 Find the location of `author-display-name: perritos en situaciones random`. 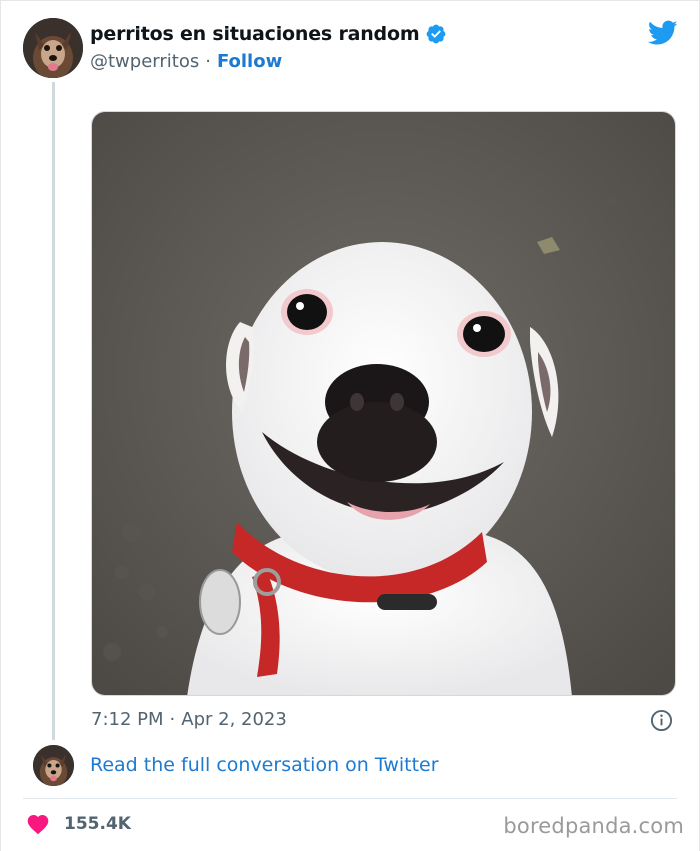

author-display-name: perritos en situaciones random is located at coordinates (255, 34).